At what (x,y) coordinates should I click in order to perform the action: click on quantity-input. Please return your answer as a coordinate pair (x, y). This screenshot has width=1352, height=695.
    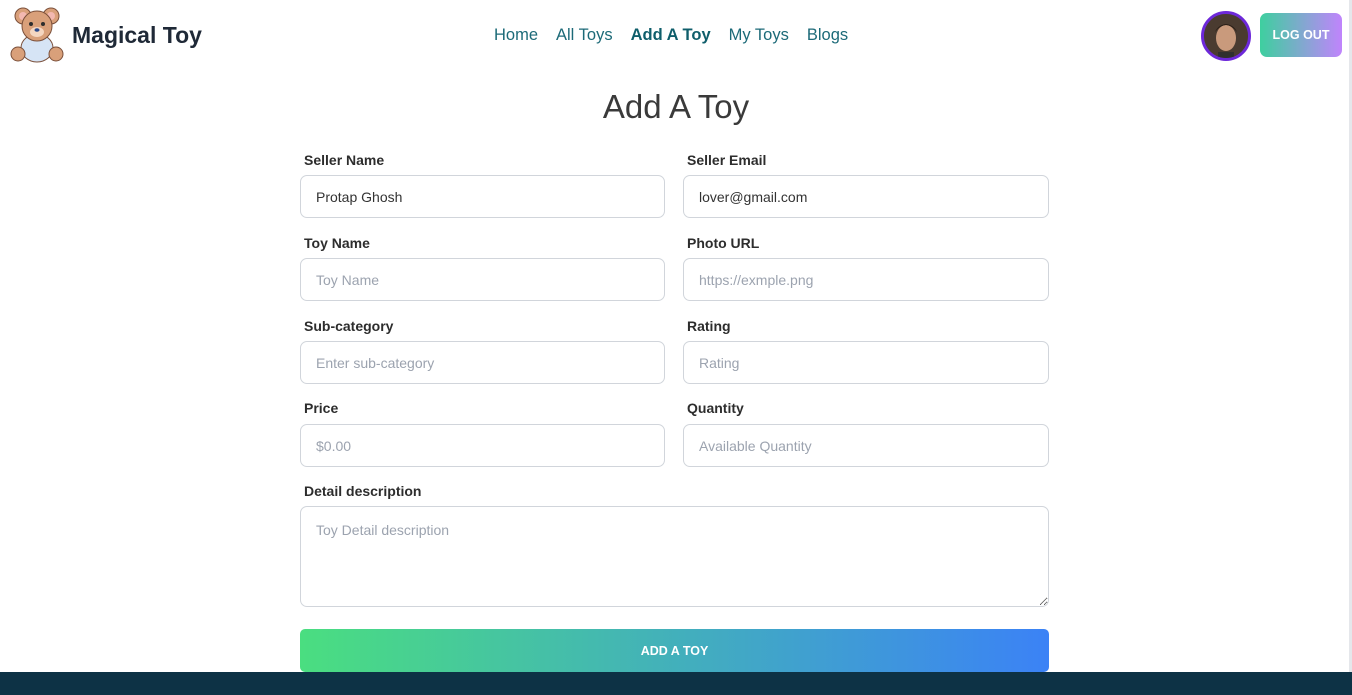
    Looking at the image, I should click on (866, 445).